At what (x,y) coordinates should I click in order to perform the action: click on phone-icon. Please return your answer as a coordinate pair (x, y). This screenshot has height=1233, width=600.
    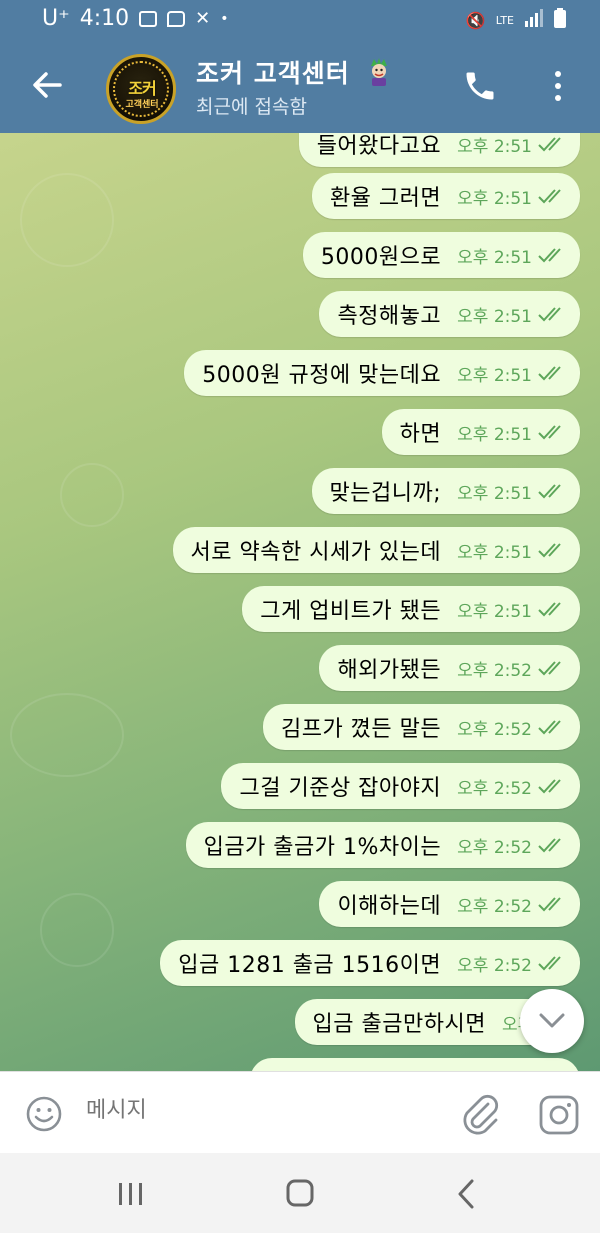
    Looking at the image, I should click on (480, 86).